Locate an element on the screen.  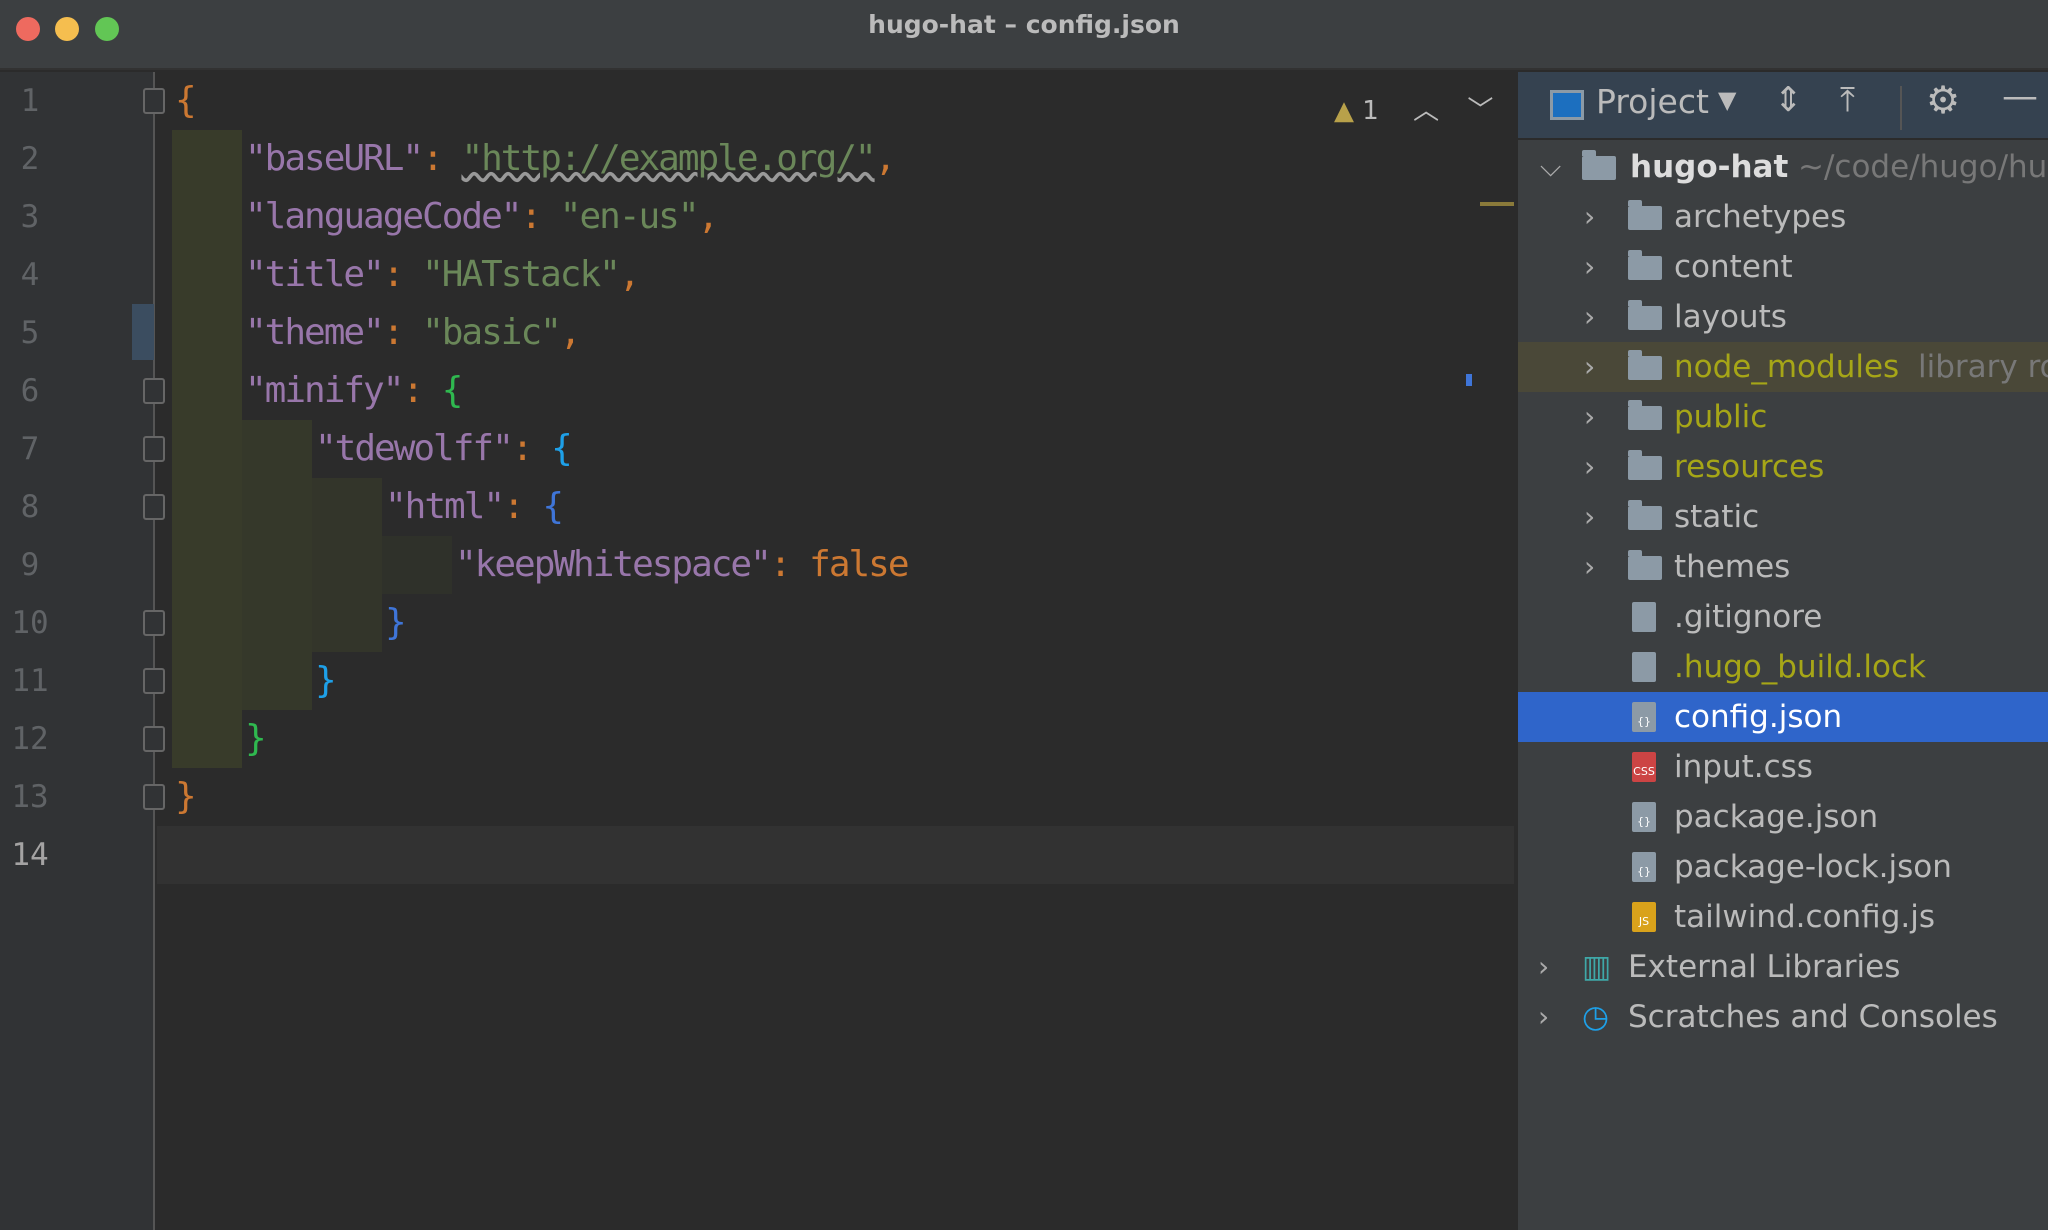
scrollbar-warning-mark is located at coordinates (1497, 204).